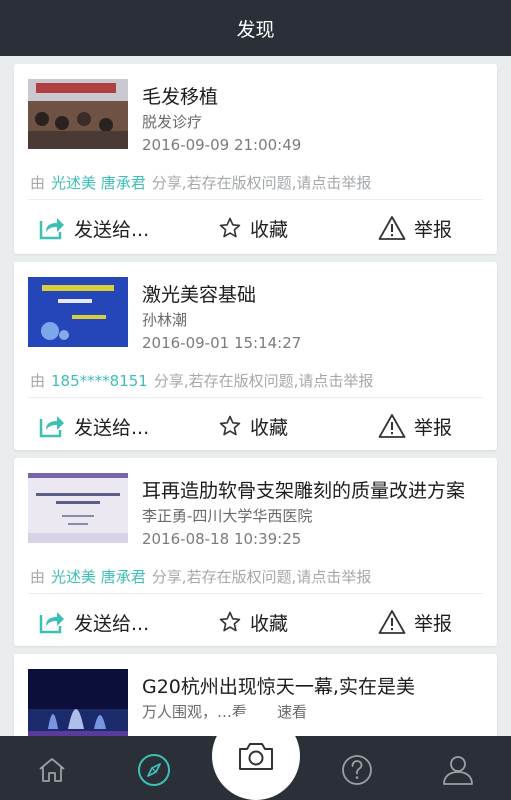 Image resolution: width=511 pixels, height=800 pixels. Describe the element at coordinates (225, 712) in the screenshot. I see `post-subtitle: 万人围观，…看…，速看` at that location.